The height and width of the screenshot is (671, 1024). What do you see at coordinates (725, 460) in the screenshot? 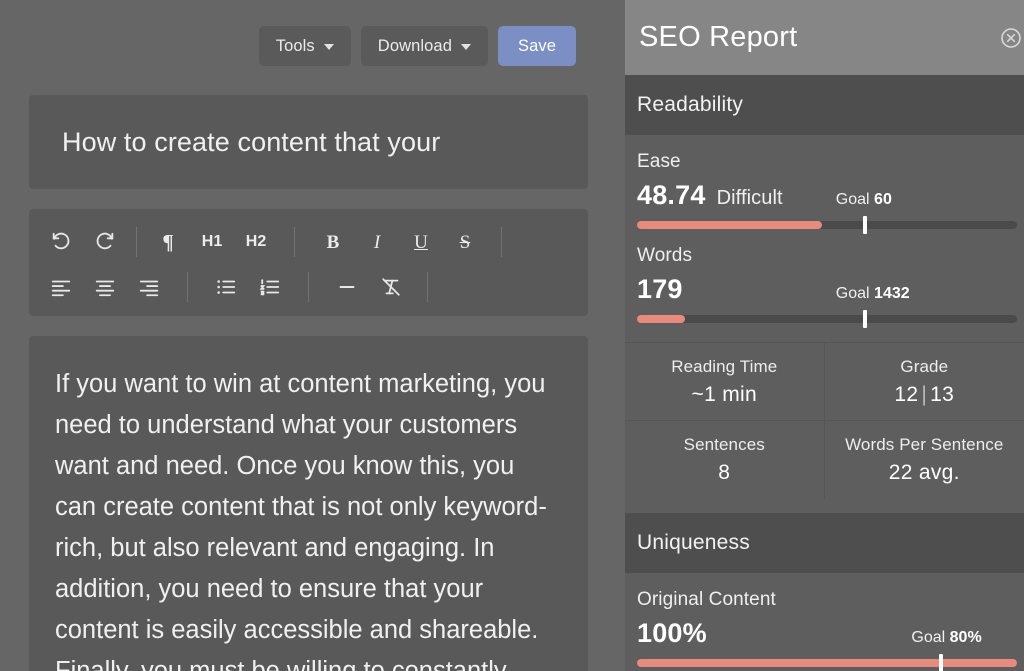
I see `stat-sentences: Sentences 8` at bounding box center [725, 460].